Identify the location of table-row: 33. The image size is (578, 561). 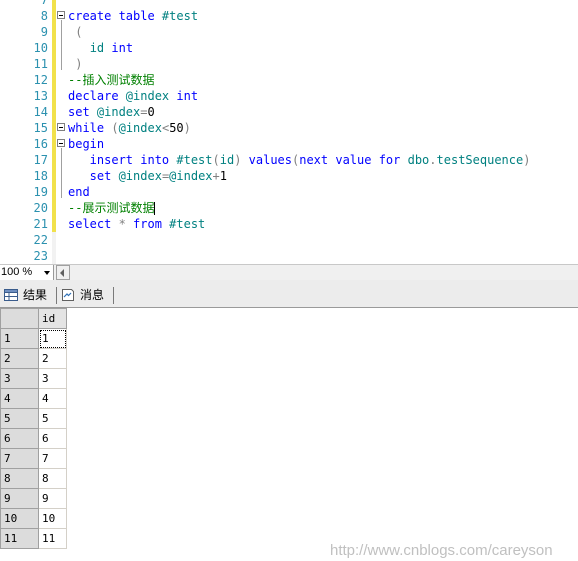
(33, 378).